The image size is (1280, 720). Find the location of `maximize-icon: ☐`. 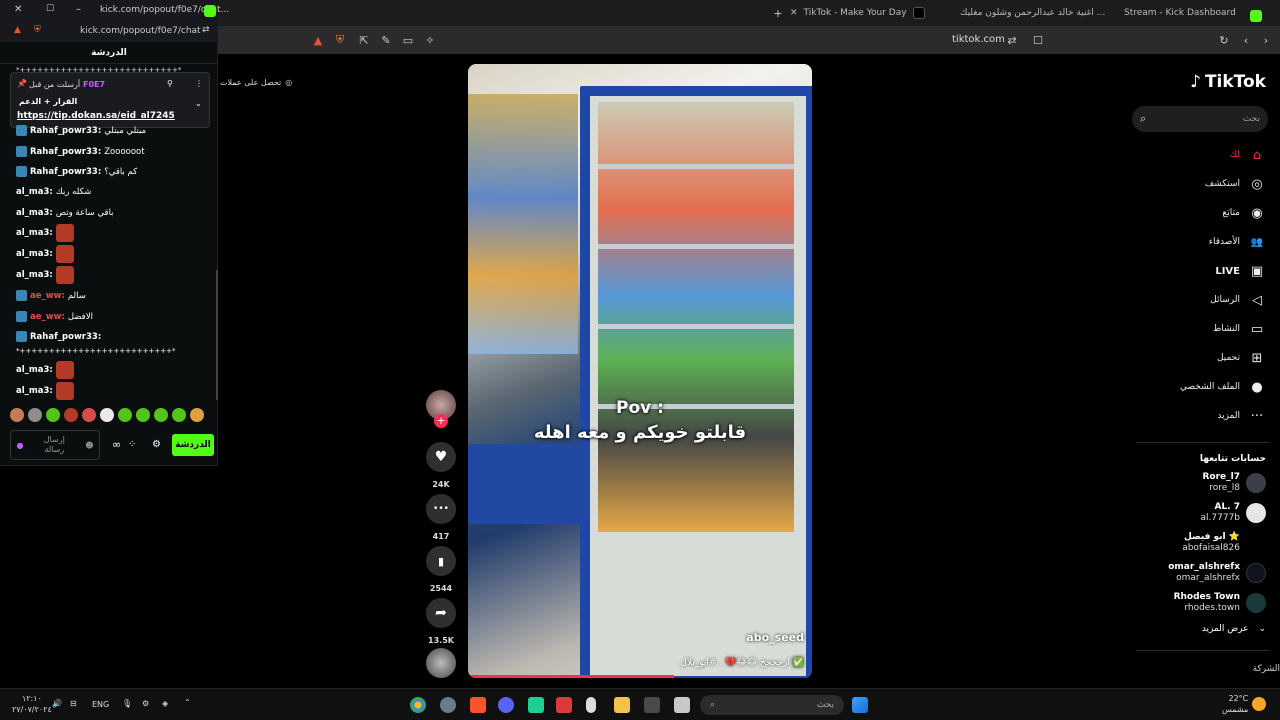

maximize-icon: ☐ is located at coordinates (50, 9).